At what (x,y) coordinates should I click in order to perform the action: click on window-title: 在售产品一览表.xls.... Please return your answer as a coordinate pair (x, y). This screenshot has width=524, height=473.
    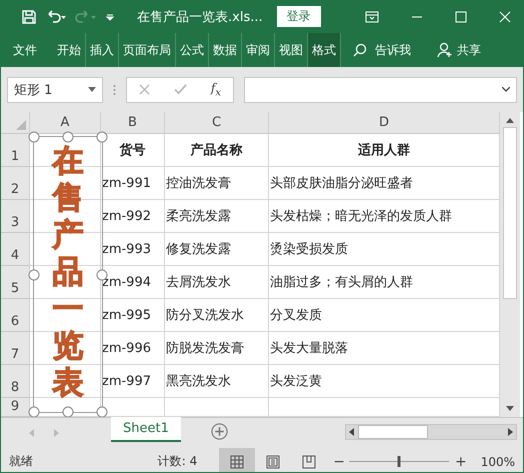
    Looking at the image, I should click on (200, 17).